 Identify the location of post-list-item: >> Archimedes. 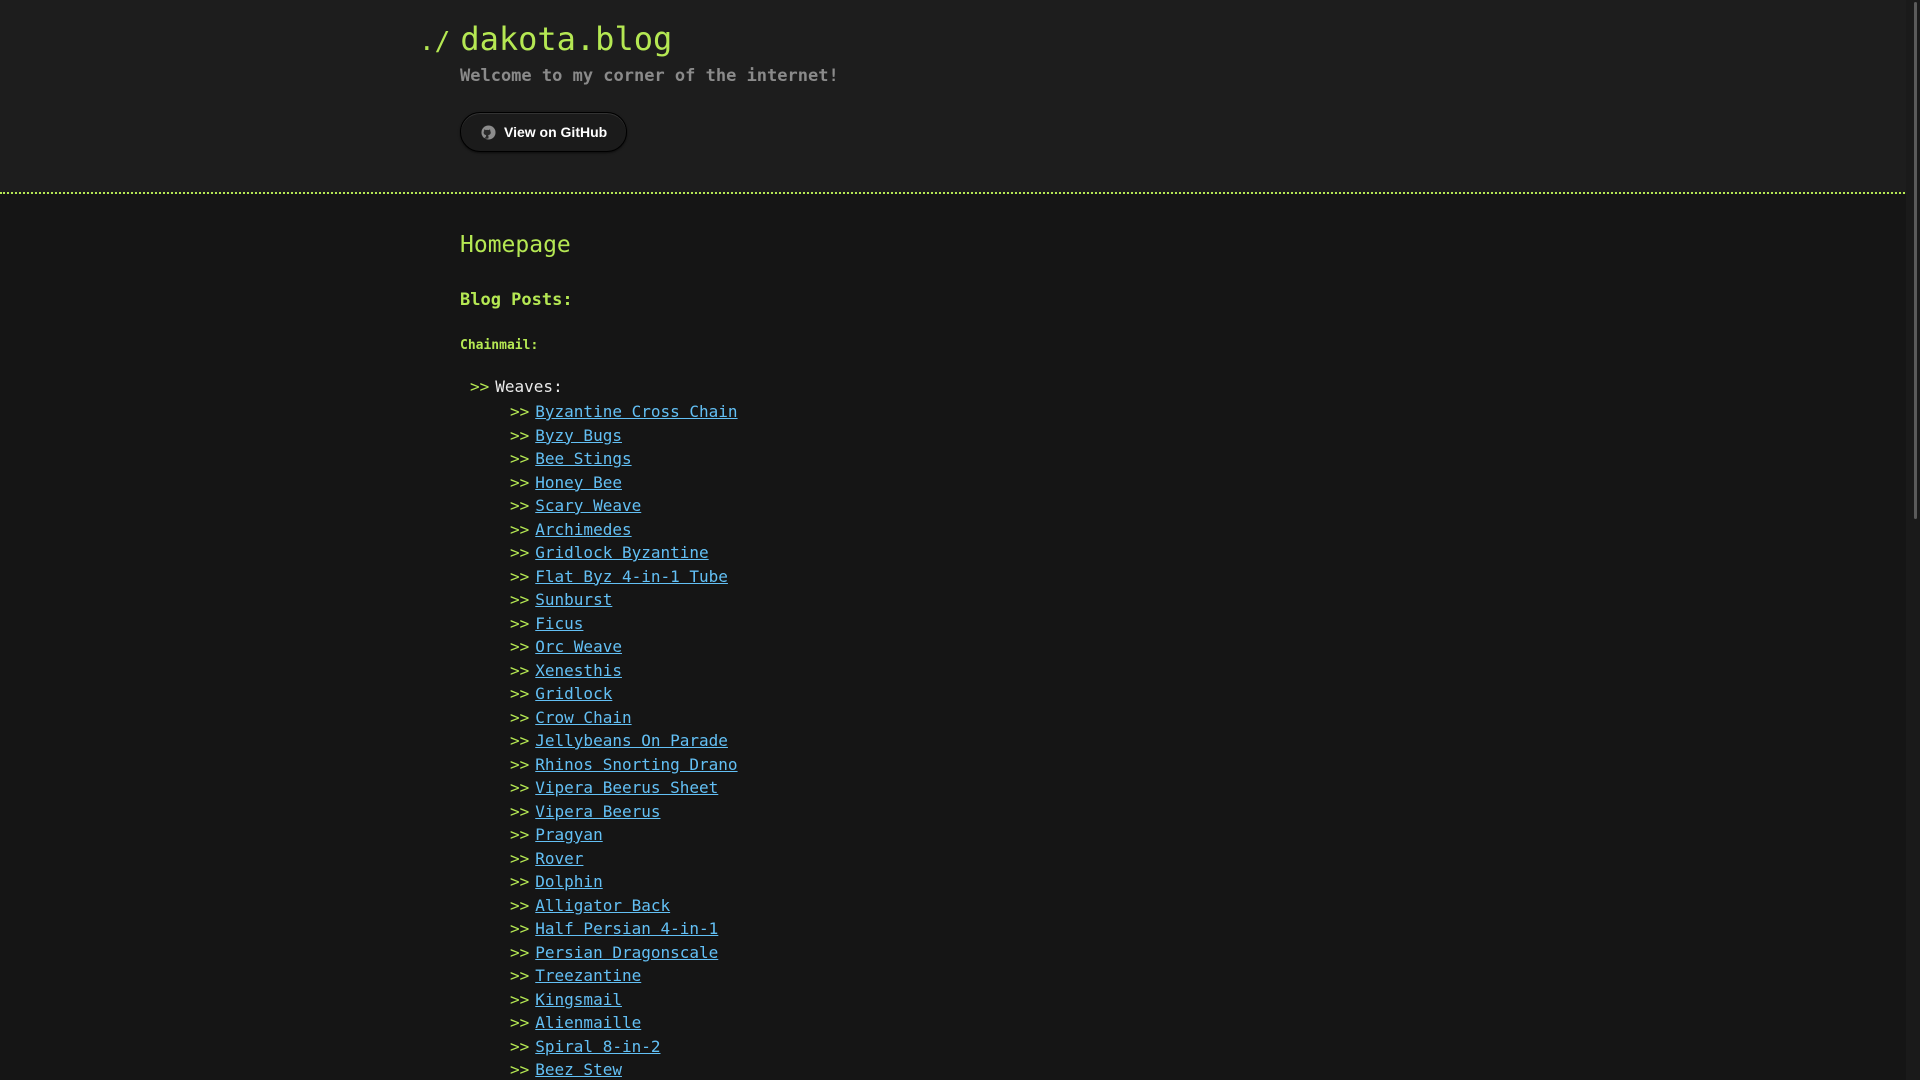
(624, 530).